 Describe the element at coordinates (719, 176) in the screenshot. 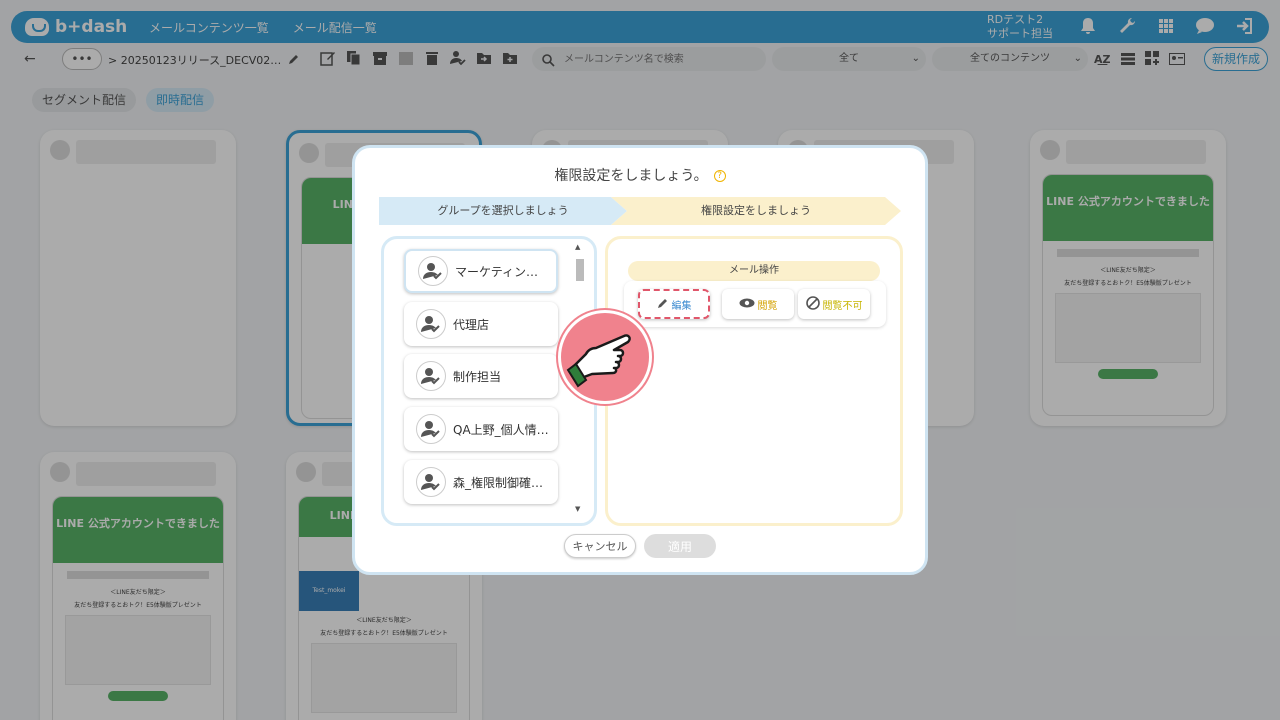

I see `help-icon: ?` at that location.